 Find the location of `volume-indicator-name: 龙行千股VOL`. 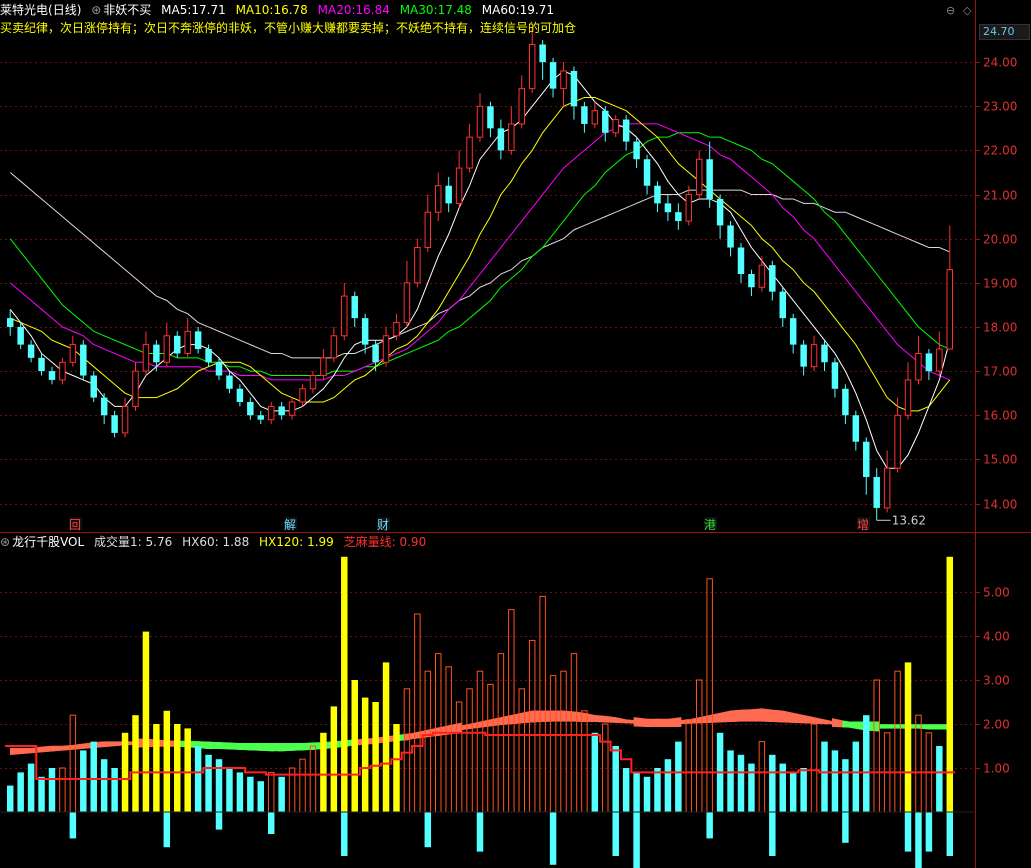

volume-indicator-name: 龙行千股VOL is located at coordinates (48, 542).